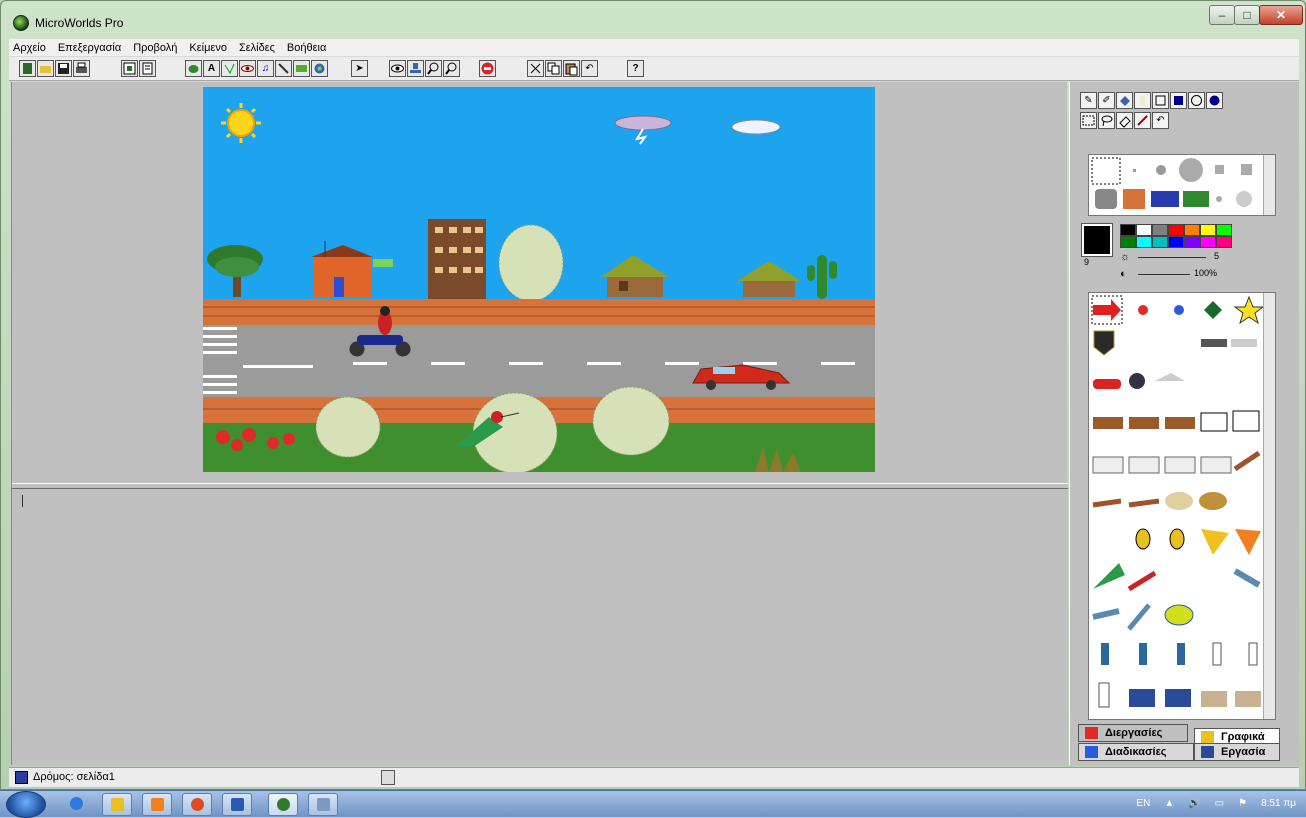 The image size is (1306, 818). I want to click on fill-bucket-icon, so click(1124, 100).